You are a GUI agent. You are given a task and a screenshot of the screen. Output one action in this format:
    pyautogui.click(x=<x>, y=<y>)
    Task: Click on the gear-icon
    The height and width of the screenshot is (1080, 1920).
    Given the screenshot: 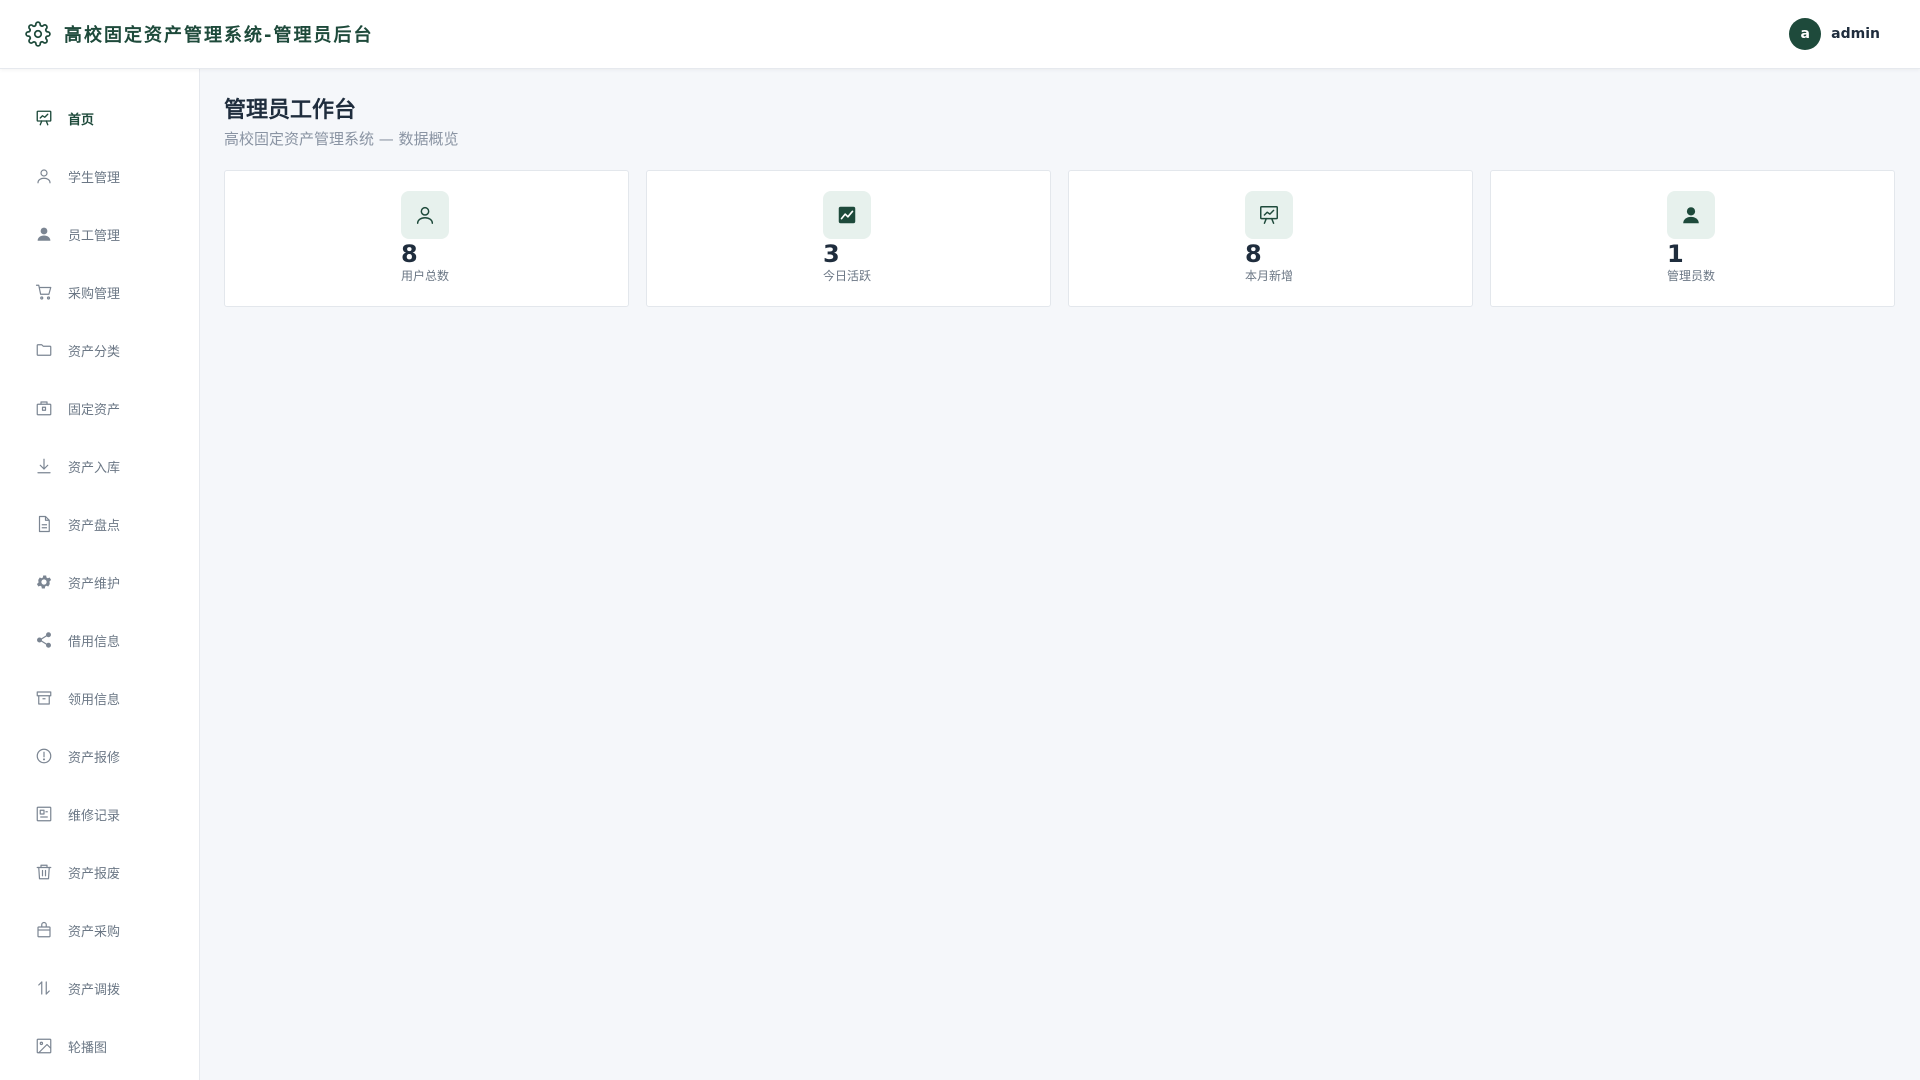 What is the action you would take?
    pyautogui.click(x=38, y=34)
    